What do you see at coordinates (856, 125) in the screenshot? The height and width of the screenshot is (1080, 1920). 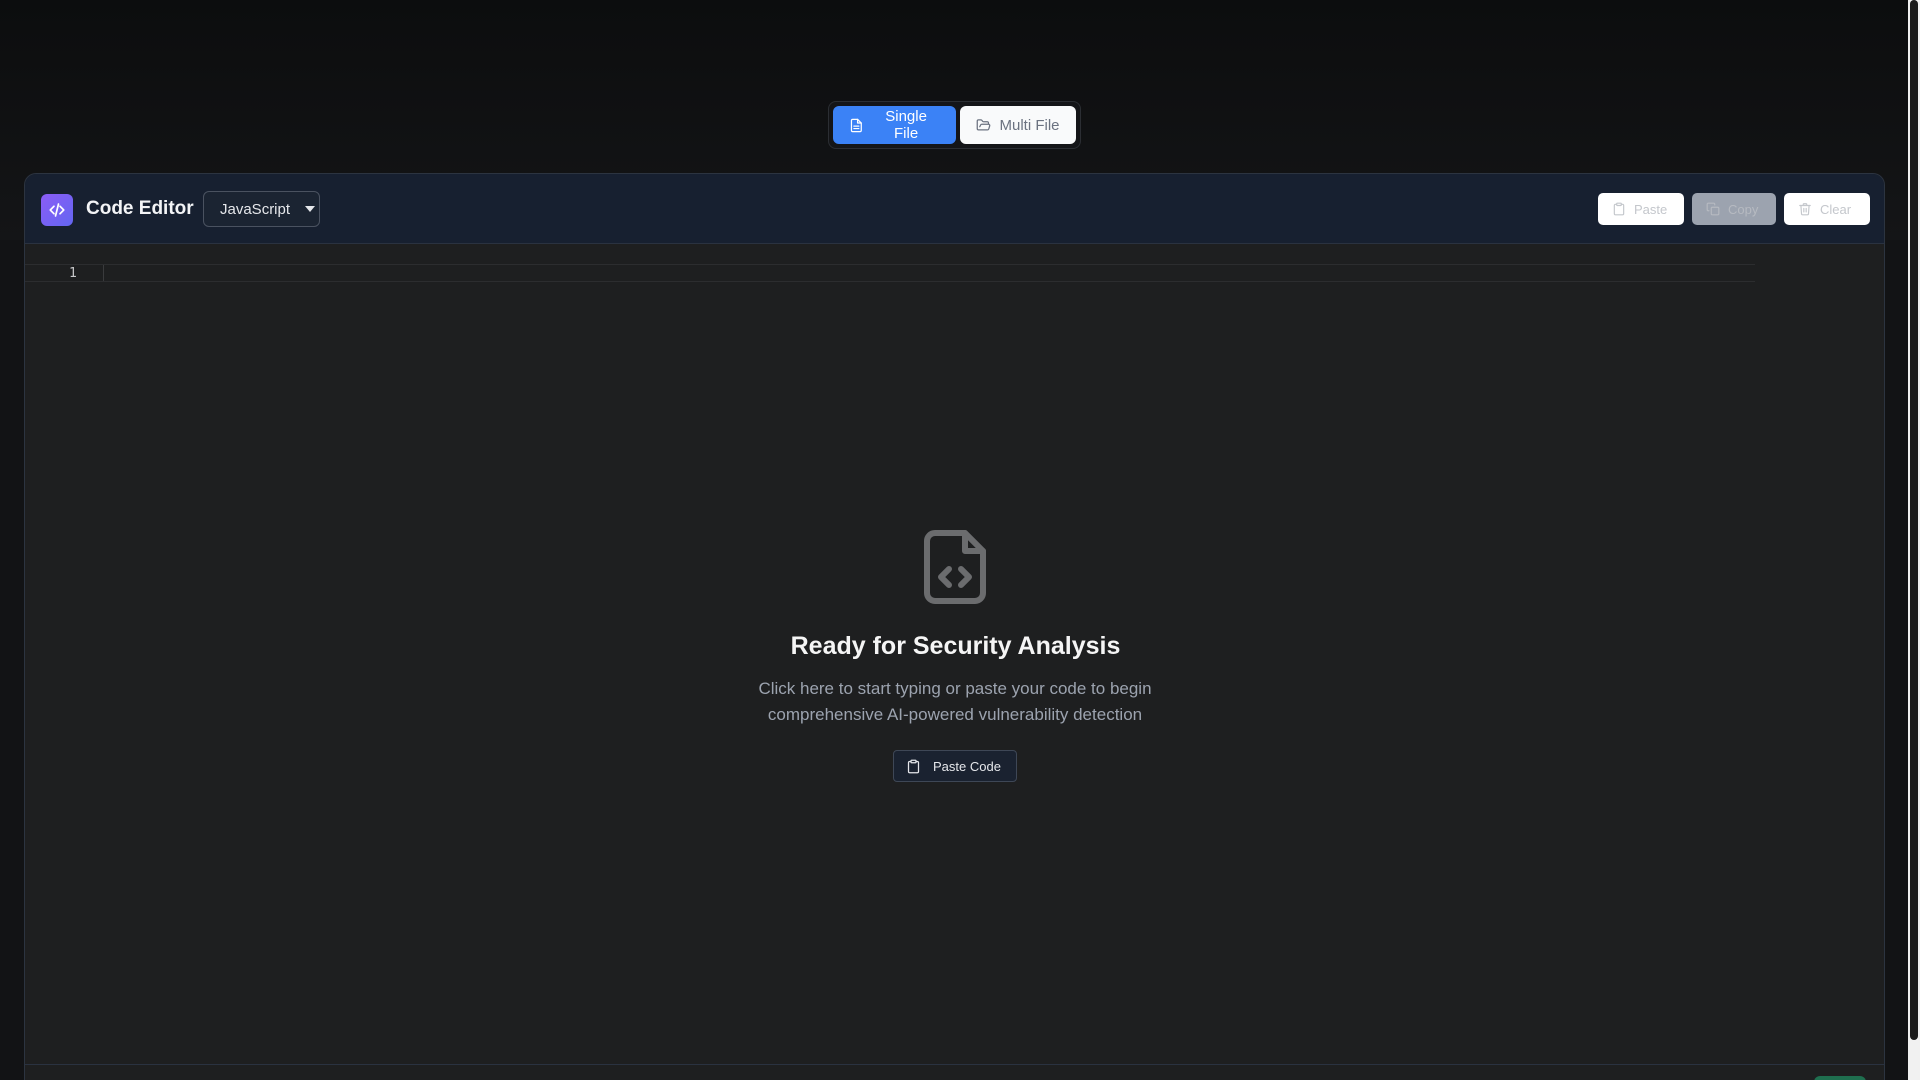 I see `file-text-icon` at bounding box center [856, 125].